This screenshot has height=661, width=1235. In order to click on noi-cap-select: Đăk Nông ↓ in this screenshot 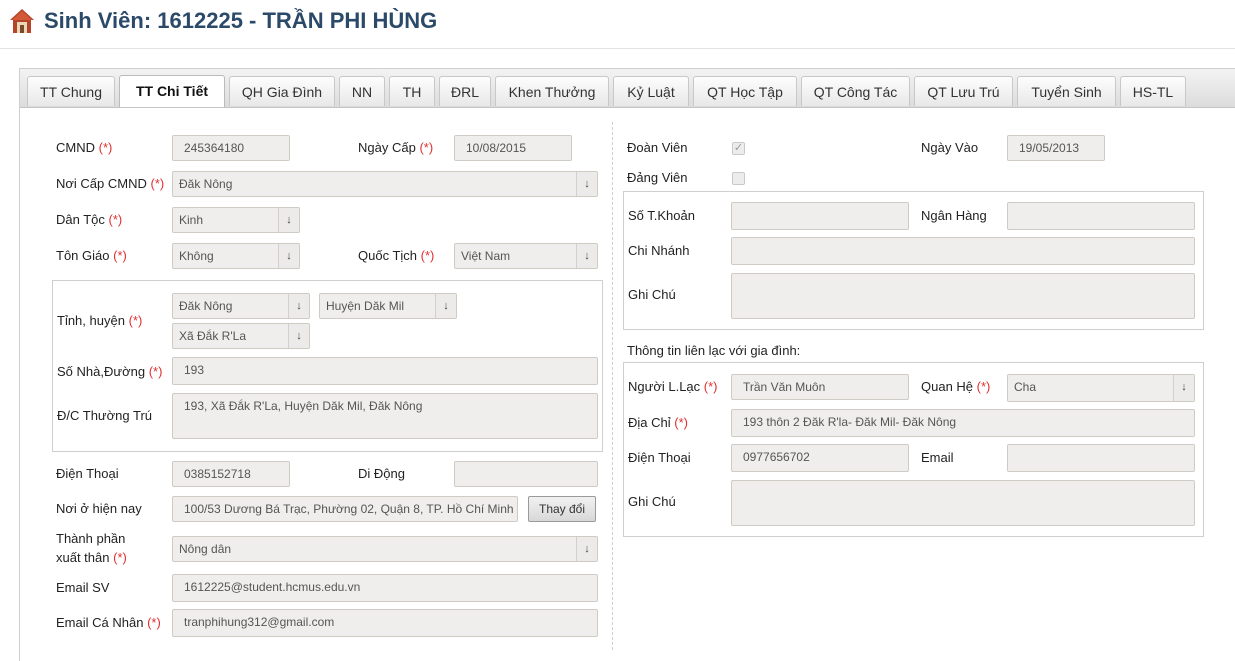, I will do `click(385, 184)`.